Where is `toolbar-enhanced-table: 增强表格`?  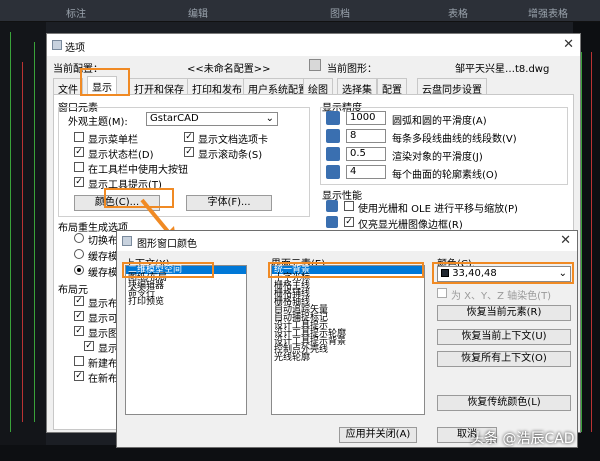 toolbar-enhanced-table: 增强表格 is located at coordinates (548, 12).